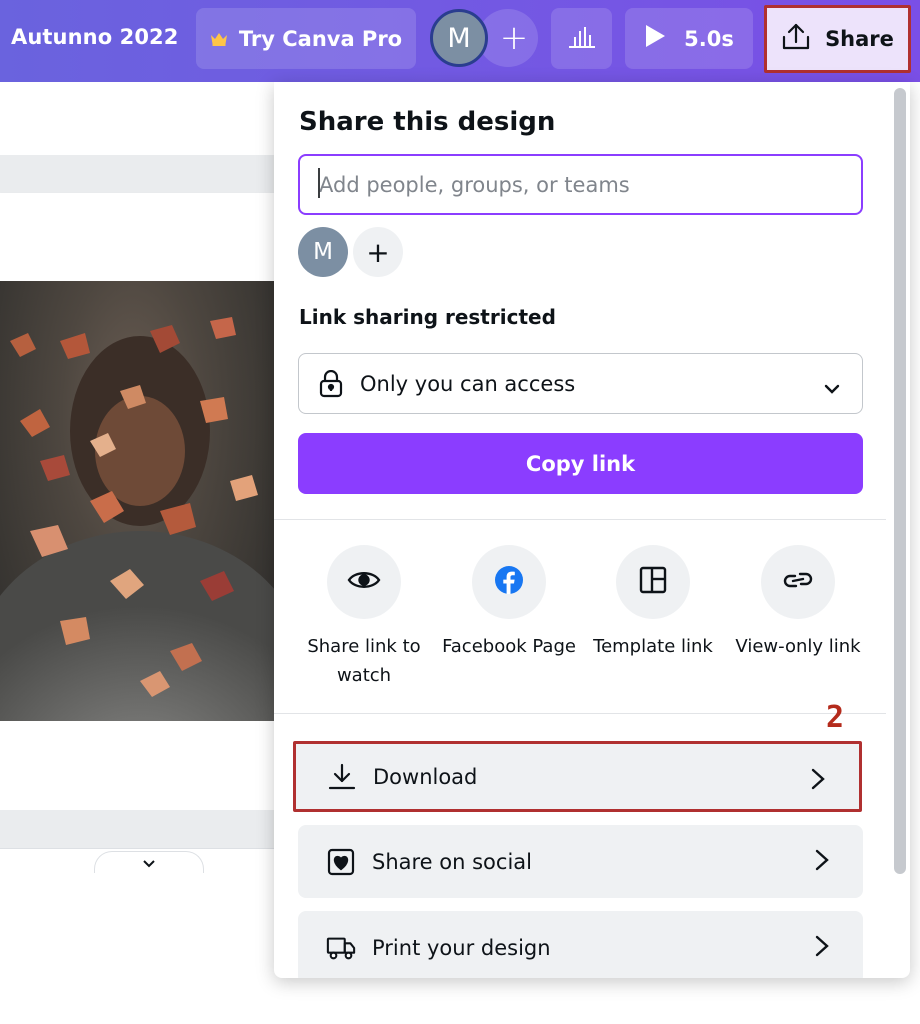 This screenshot has height=1024, width=920. What do you see at coordinates (140, 174) in the screenshot?
I see `canvas-toolbar-strip` at bounding box center [140, 174].